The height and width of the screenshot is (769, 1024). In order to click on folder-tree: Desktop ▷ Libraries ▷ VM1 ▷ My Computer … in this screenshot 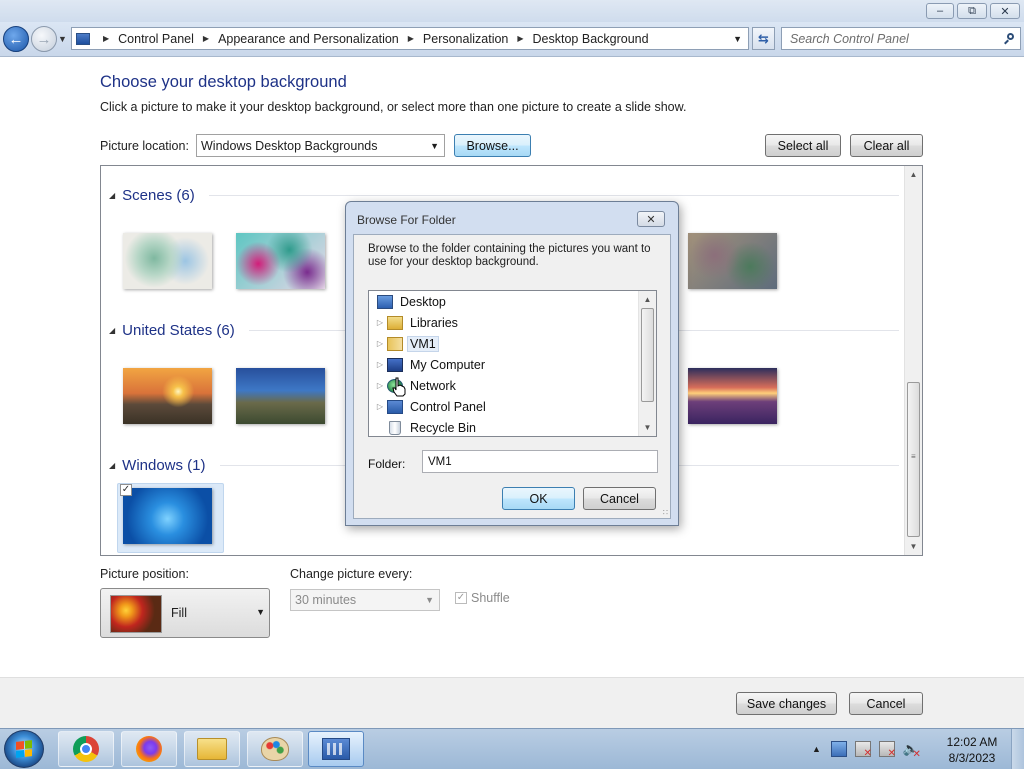, I will do `click(512, 363)`.